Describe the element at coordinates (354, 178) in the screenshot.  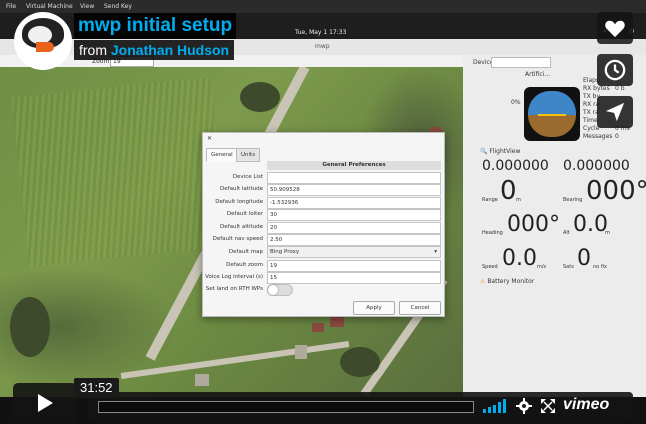
I see `pref-field-device-list` at that location.